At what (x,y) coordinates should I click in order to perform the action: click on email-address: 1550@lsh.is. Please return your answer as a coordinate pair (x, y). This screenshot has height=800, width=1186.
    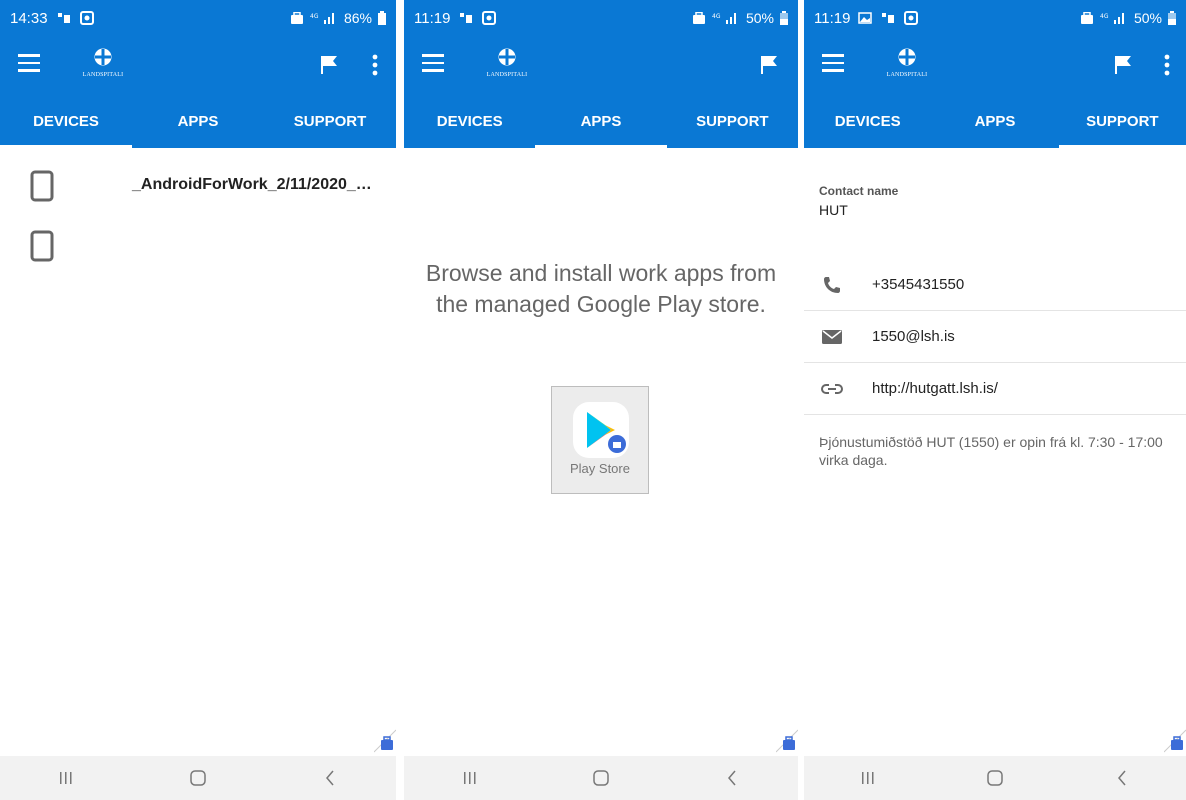
    Looking at the image, I should click on (913, 336).